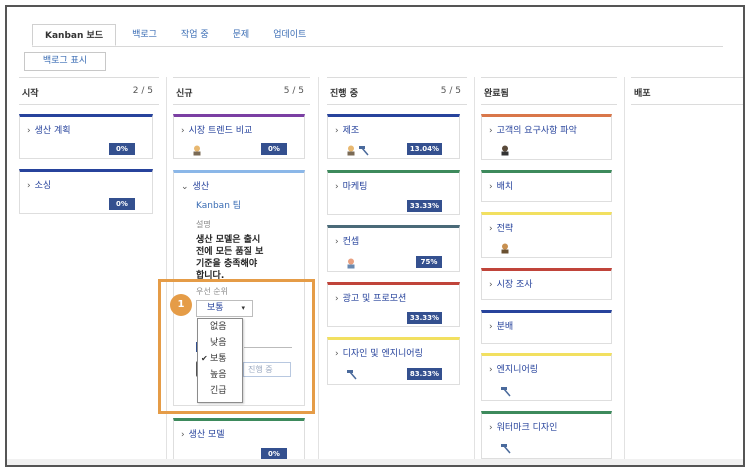  What do you see at coordinates (523, 428) in the screenshot?
I see `card-title: › 워터마크 디자인` at bounding box center [523, 428].